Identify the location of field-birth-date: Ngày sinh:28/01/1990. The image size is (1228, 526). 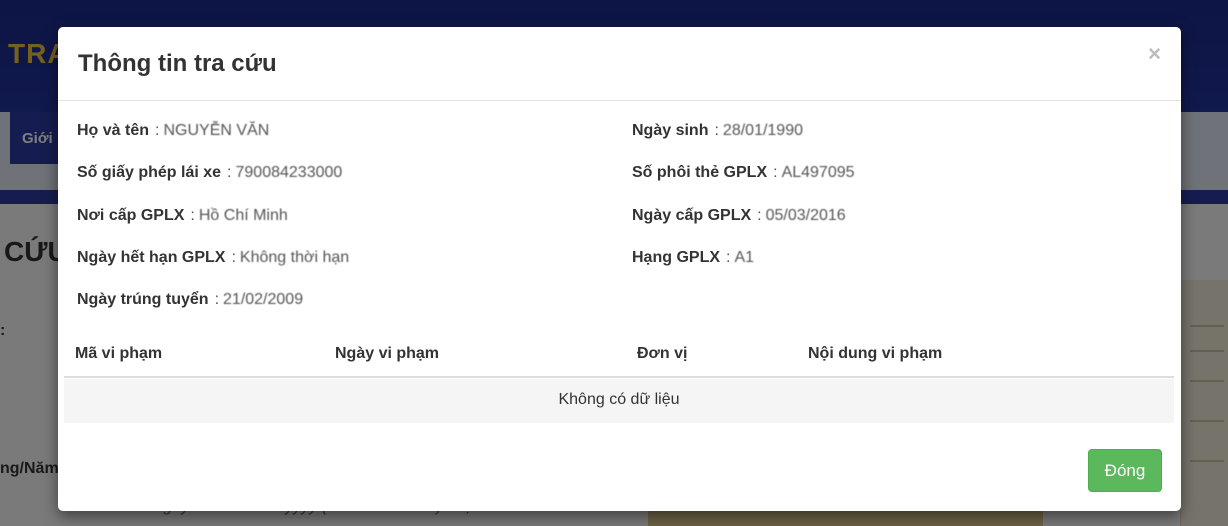
(717, 131).